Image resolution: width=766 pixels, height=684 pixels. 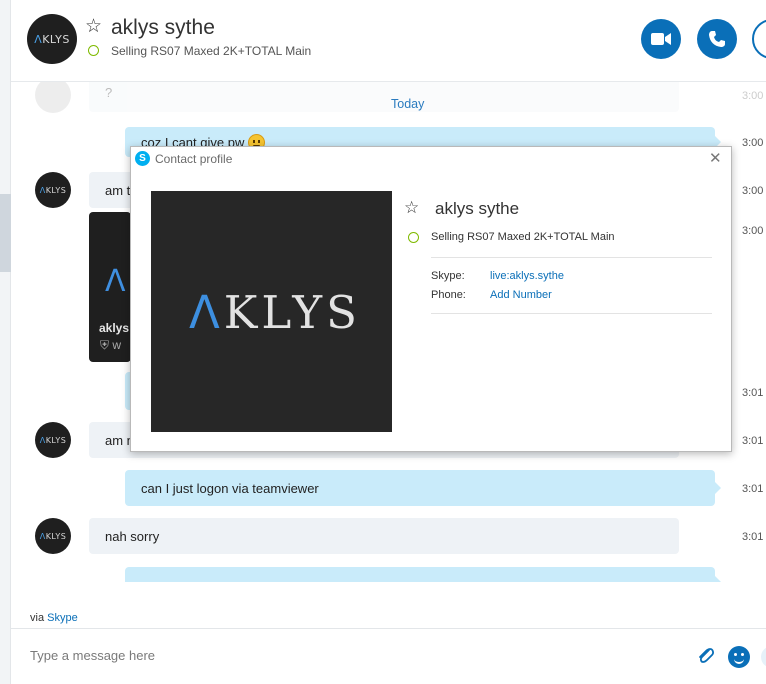 I want to click on video-call-button, so click(x=661, y=39).